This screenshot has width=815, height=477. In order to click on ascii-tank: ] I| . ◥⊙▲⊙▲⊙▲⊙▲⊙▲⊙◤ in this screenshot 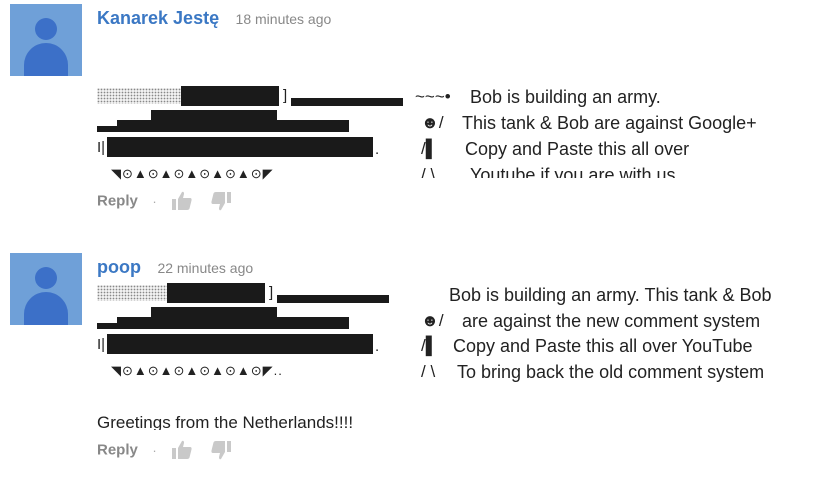, I will do `click(252, 132)`.